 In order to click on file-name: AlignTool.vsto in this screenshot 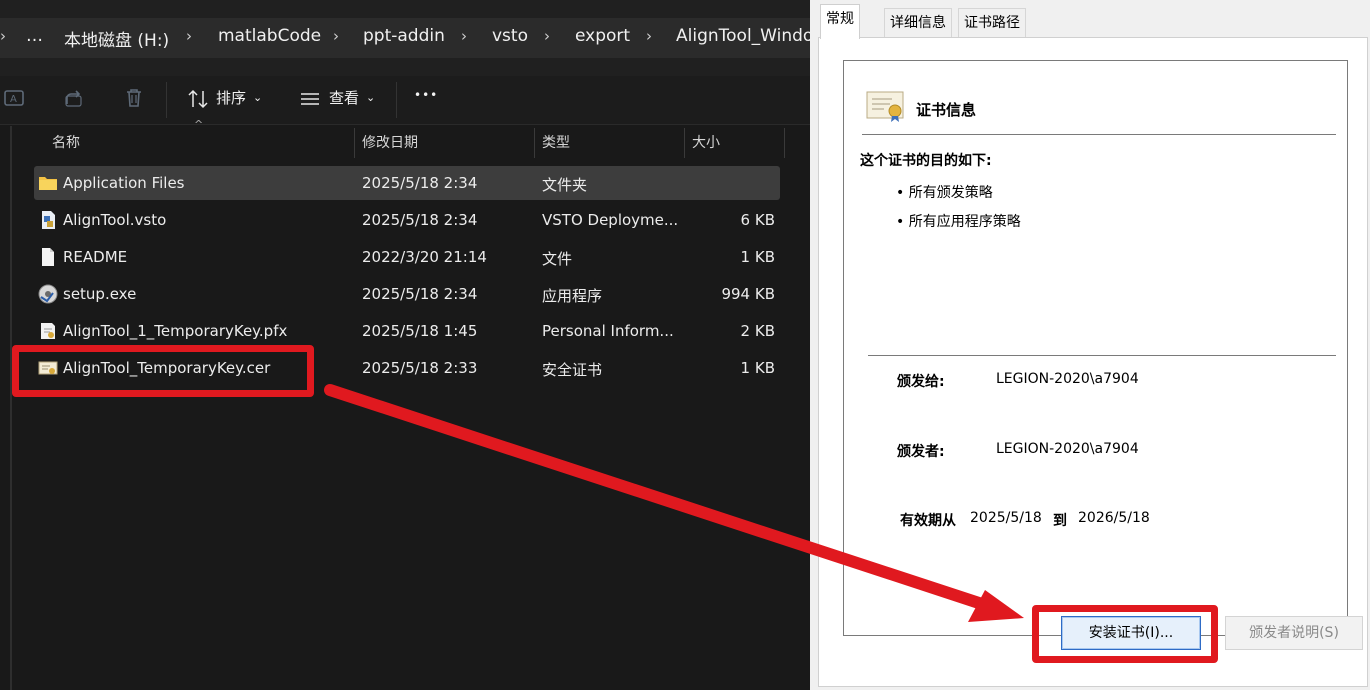, I will do `click(115, 220)`.